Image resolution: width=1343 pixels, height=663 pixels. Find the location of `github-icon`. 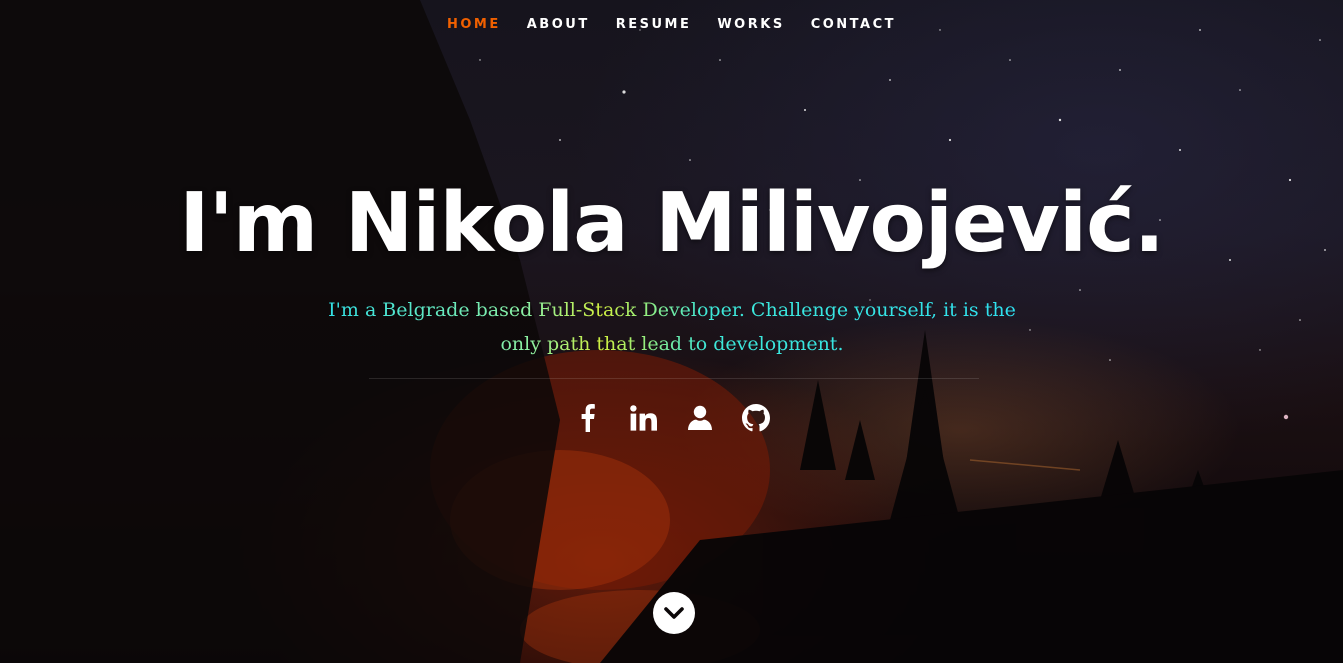

github-icon is located at coordinates (755, 418).